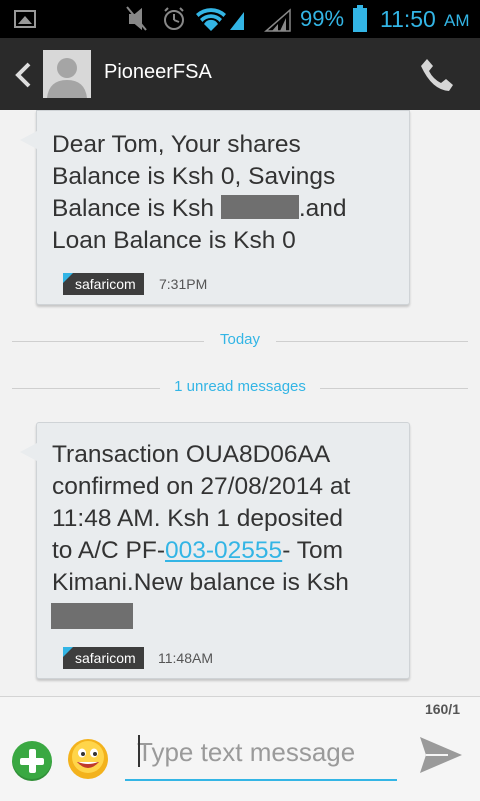 The height and width of the screenshot is (801, 480). Describe the element at coordinates (139, 751) in the screenshot. I see `text-cursor` at that location.